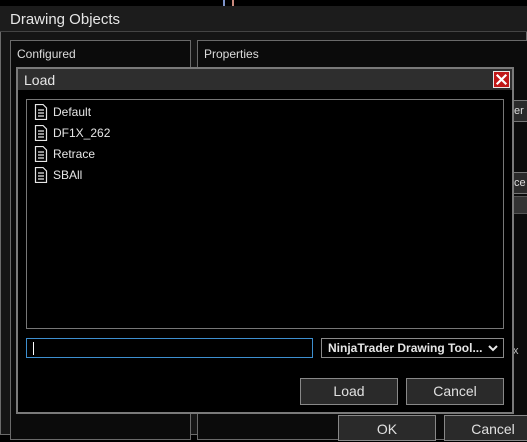 This screenshot has width=527, height=442. I want to click on properties-label: Properties, so click(231, 54).